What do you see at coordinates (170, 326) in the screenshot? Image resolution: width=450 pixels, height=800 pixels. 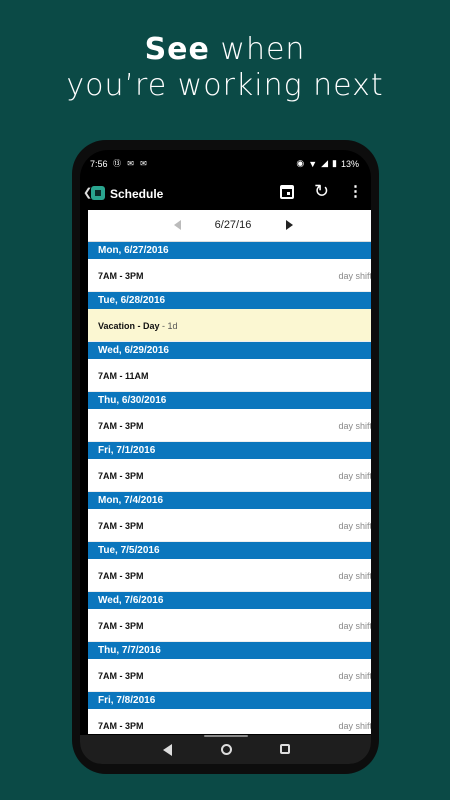 I see `shift-duration: - 1d` at bounding box center [170, 326].